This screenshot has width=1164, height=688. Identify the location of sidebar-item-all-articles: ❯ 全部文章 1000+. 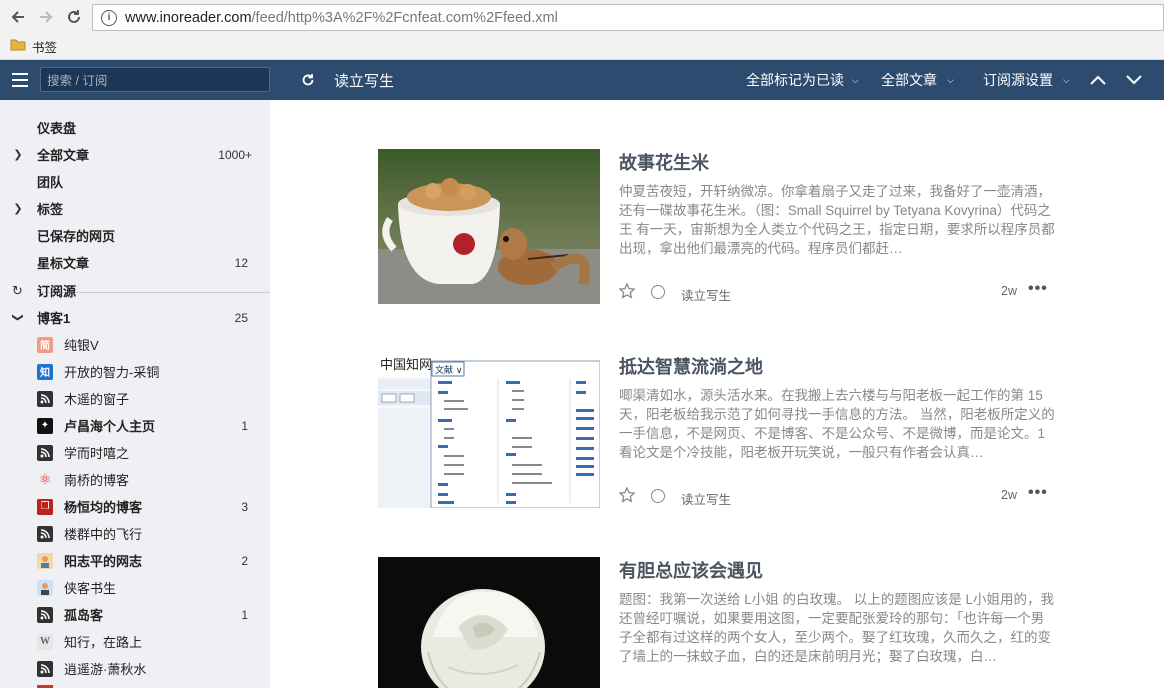
(135, 154).